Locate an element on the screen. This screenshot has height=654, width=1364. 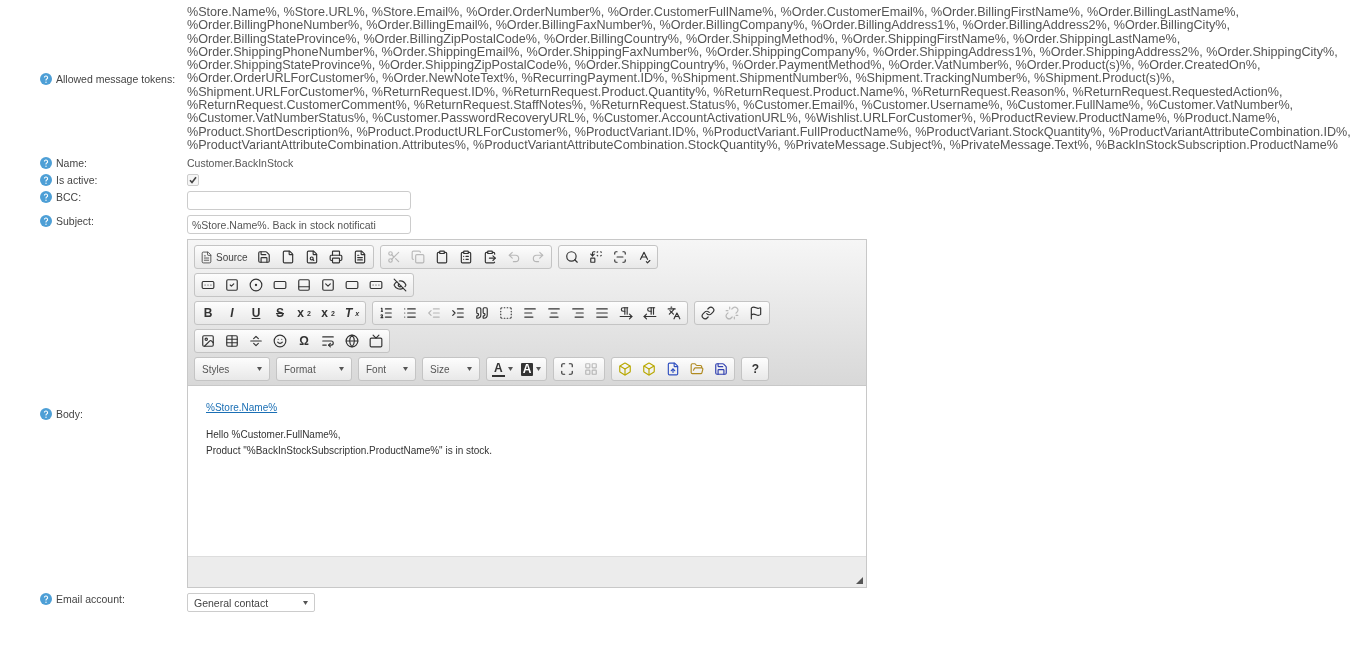
justify-icon is located at coordinates (602, 313).